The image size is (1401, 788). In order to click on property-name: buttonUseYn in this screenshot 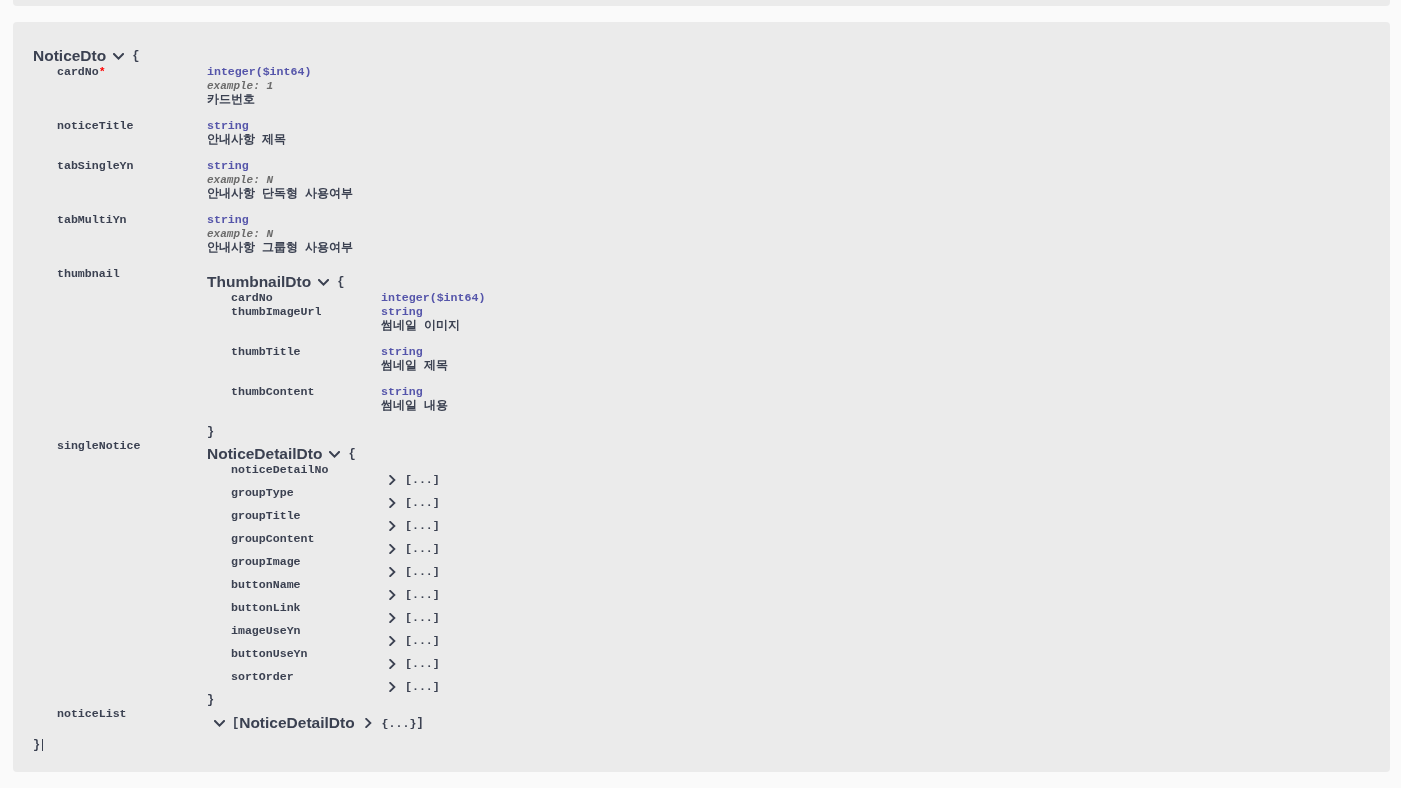, I will do `click(269, 653)`.